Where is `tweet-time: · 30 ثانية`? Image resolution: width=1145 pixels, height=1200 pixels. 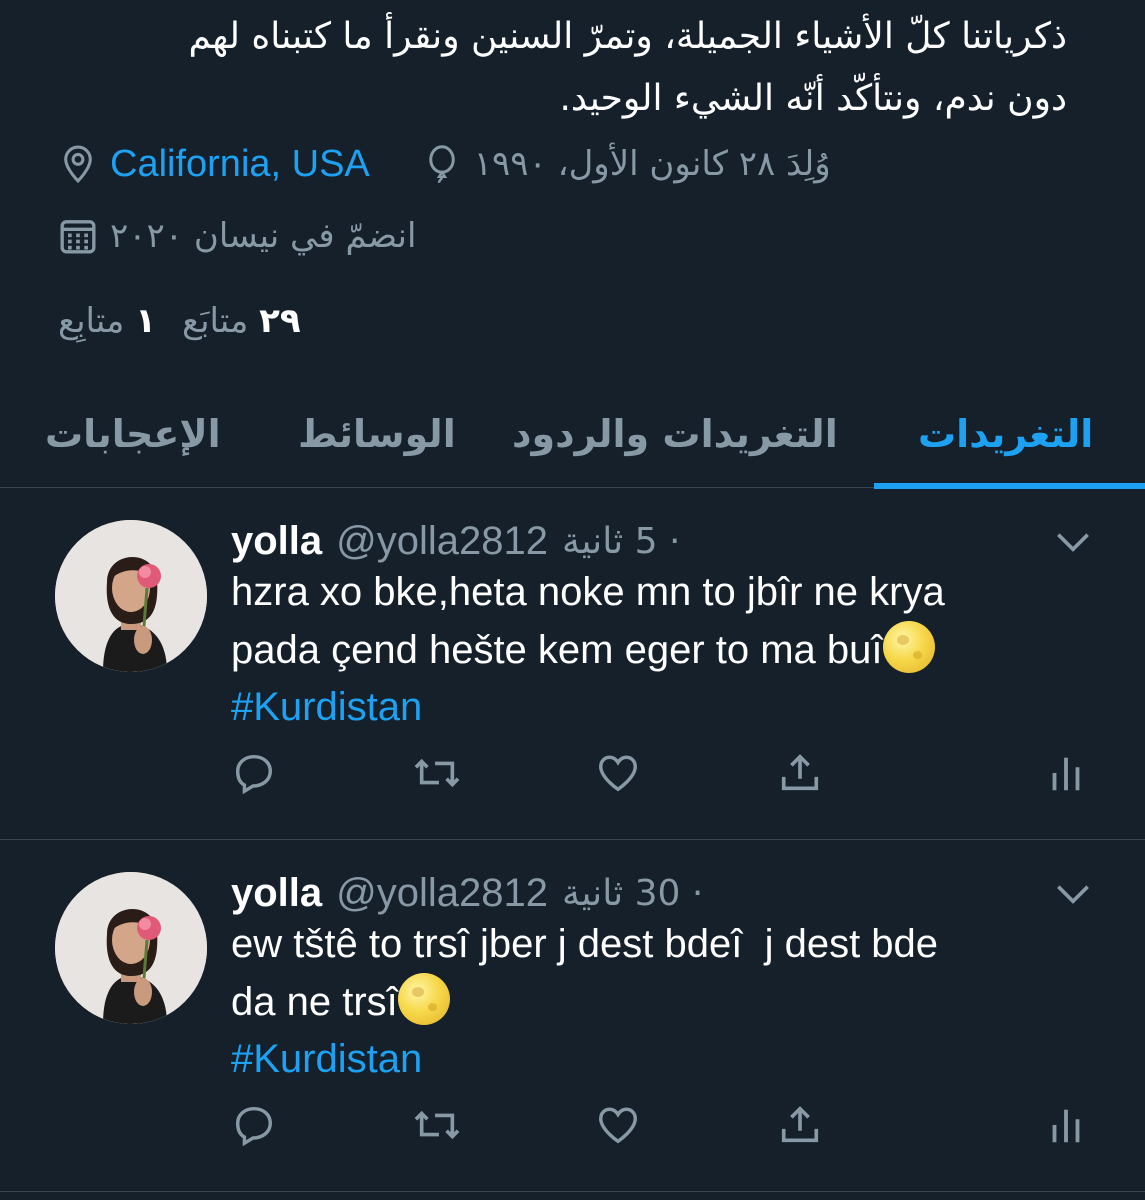
tweet-time: · 30 ثانية is located at coordinates (632, 893).